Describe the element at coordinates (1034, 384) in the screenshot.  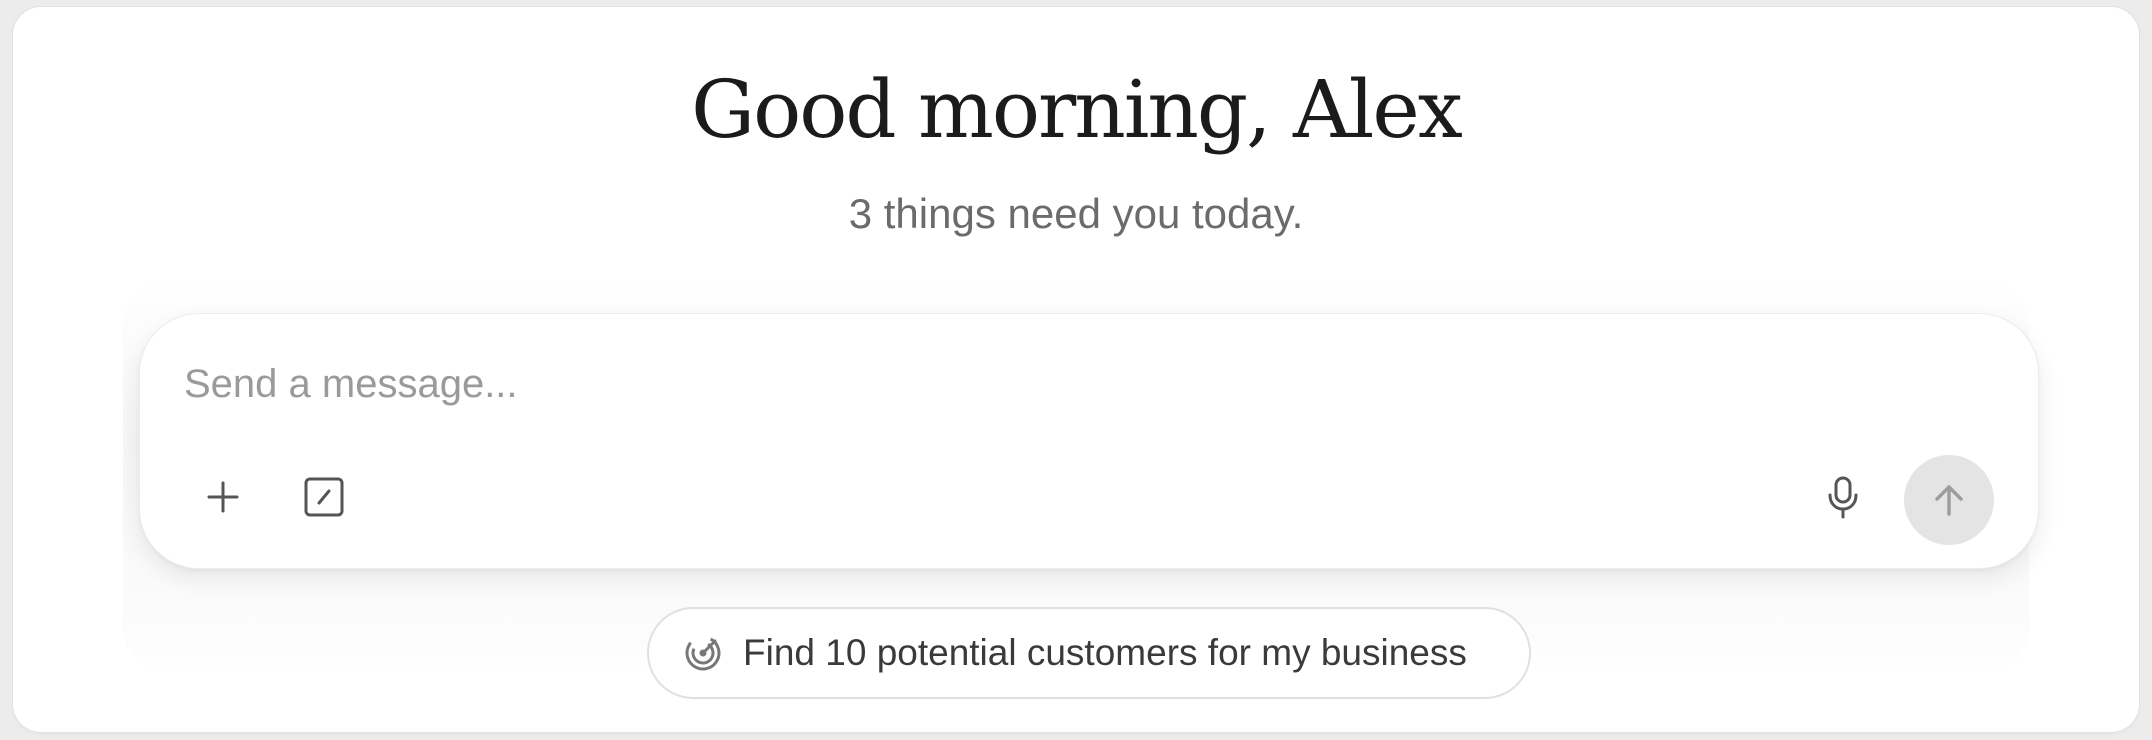
I see `message-input` at that location.